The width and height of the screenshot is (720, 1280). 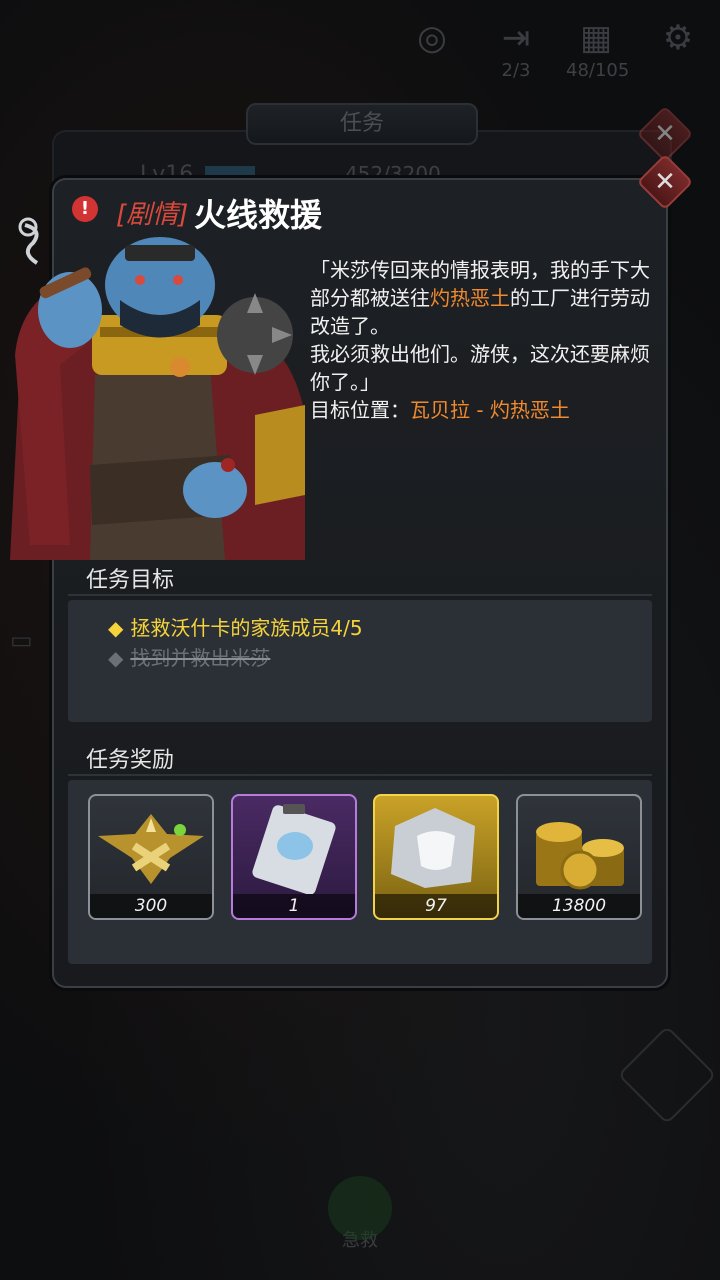 What do you see at coordinates (360, 775) in the screenshot?
I see `rewards-divider` at bounding box center [360, 775].